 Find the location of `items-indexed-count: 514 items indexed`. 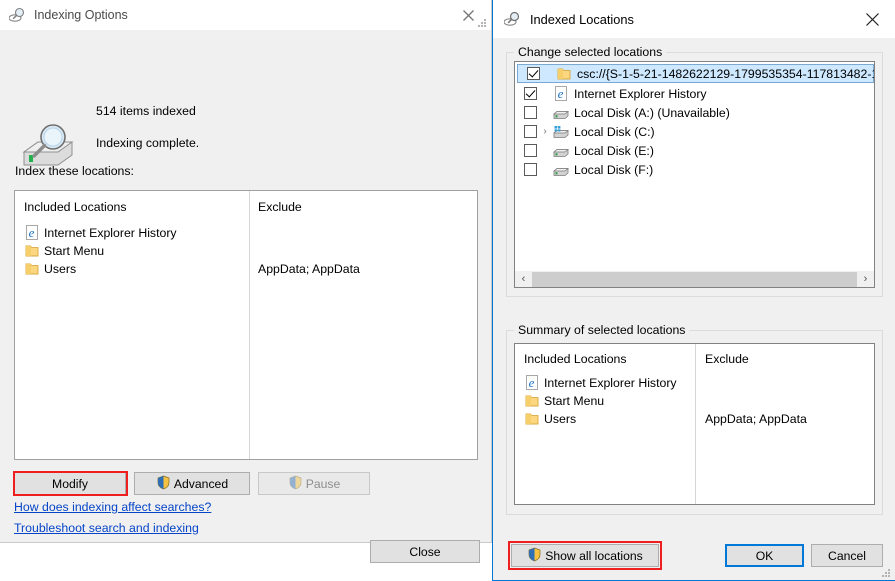

items-indexed-count: 514 items indexed is located at coordinates (146, 111).